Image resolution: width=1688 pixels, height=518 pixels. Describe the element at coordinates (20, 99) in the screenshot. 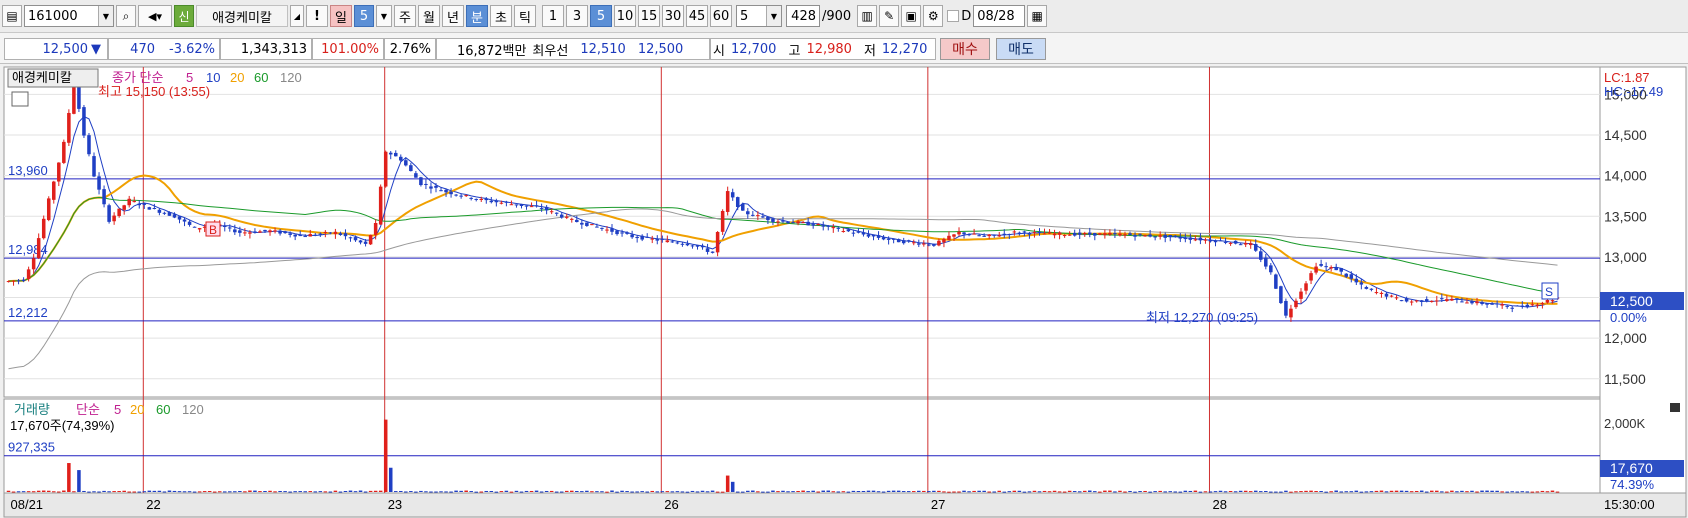

I see `grid-toggle-icon` at that location.